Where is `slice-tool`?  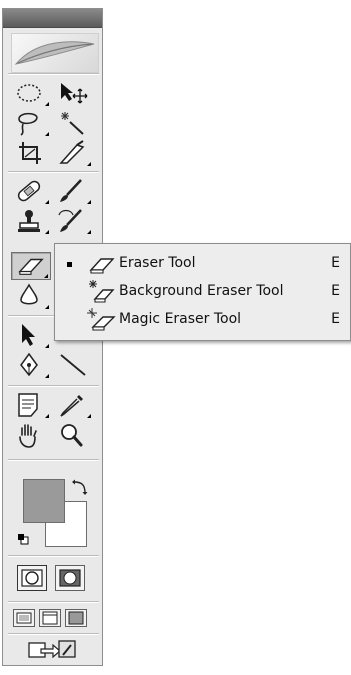 slice-tool is located at coordinates (73, 153).